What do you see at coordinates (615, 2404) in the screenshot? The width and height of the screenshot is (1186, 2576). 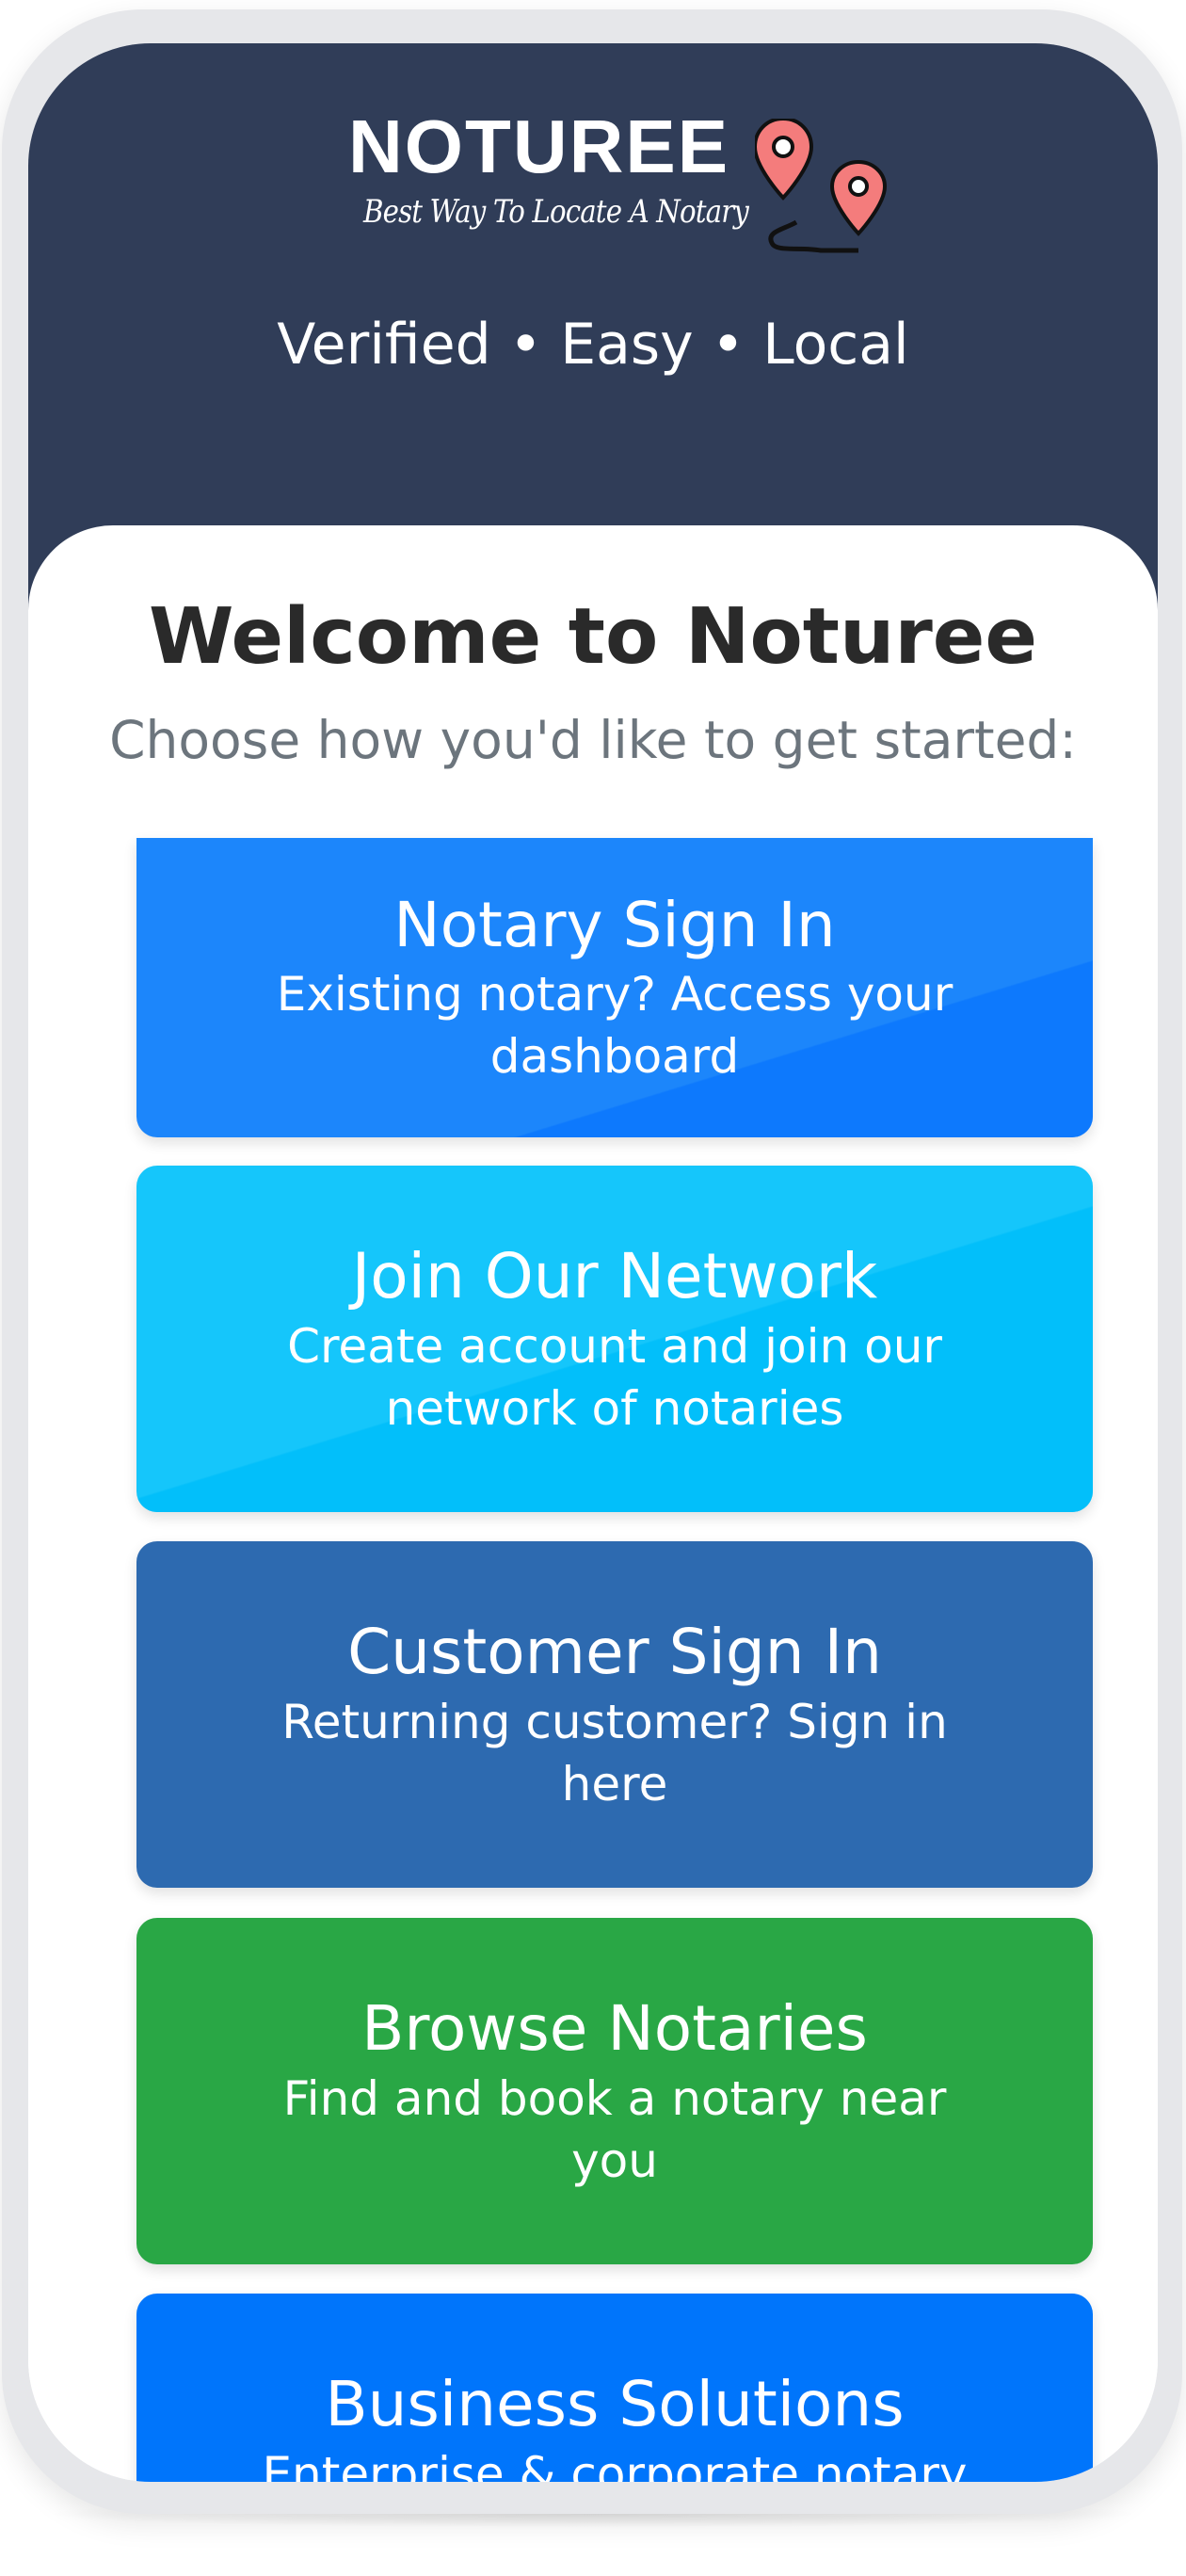 I see `option-title: Business Solutions` at bounding box center [615, 2404].